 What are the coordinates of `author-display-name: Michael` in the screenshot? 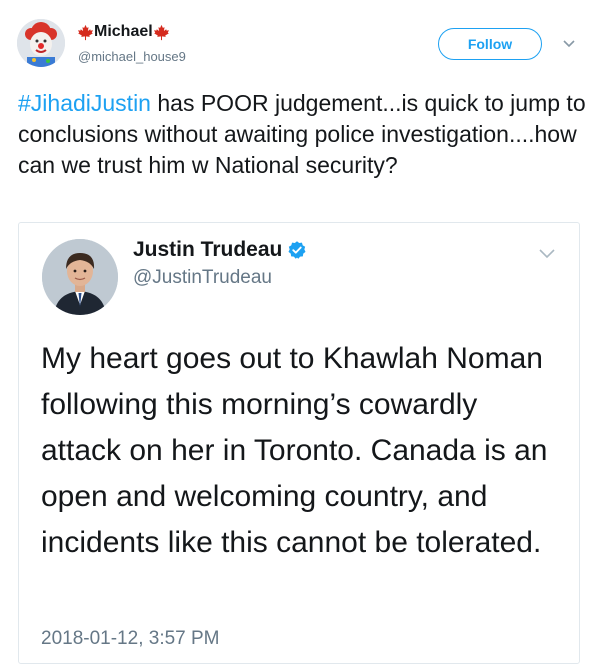 It's located at (123, 31).